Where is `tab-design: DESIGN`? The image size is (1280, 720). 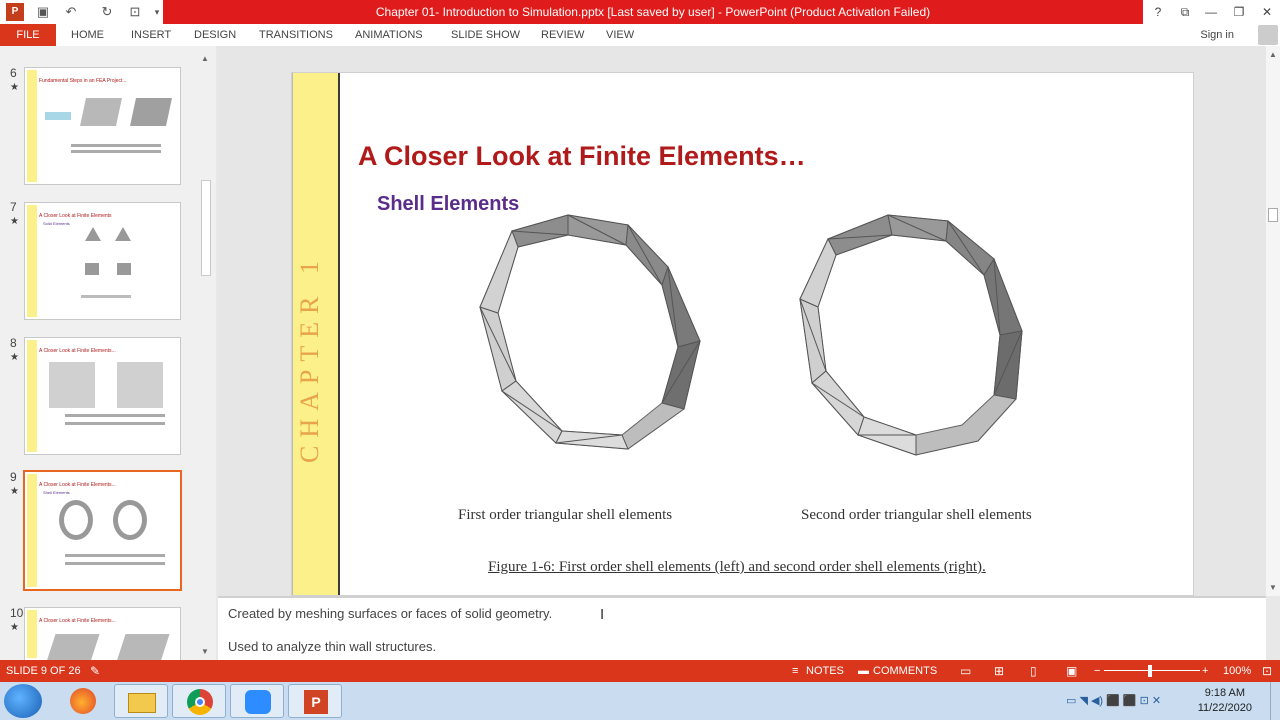
tab-design: DESIGN is located at coordinates (215, 35).